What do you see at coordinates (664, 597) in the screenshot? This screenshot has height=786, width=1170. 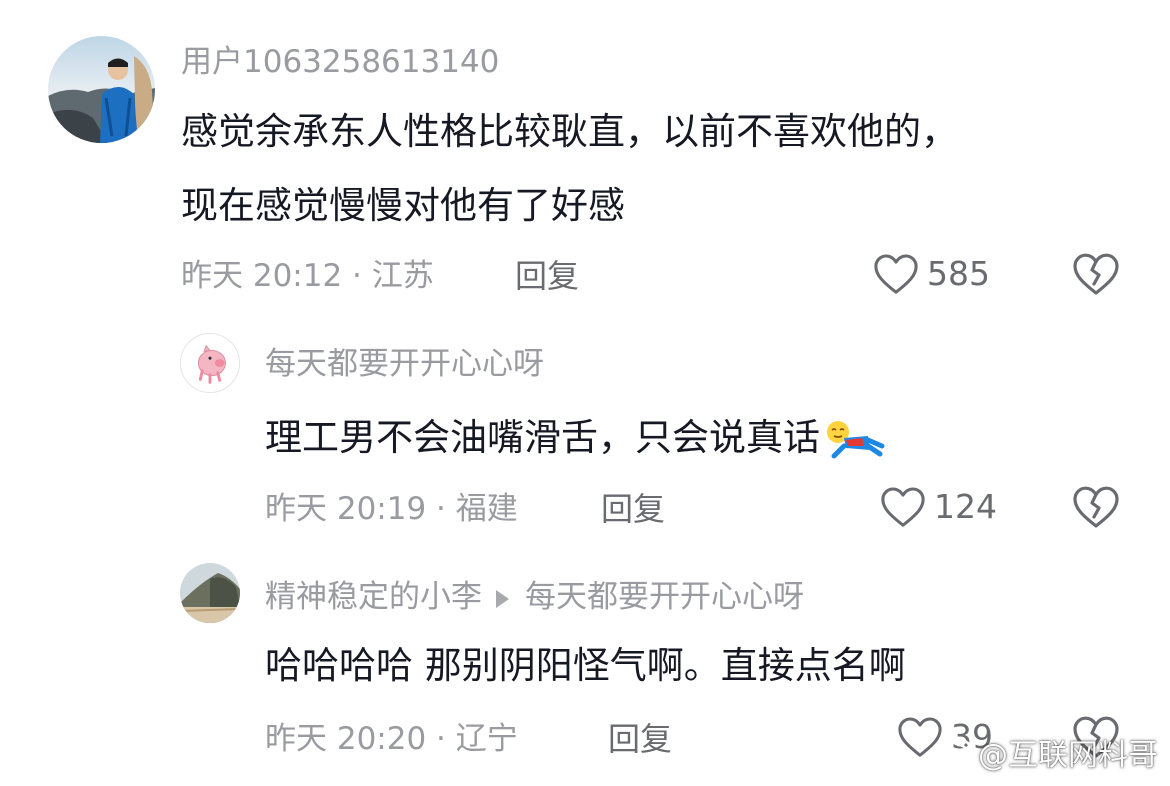 I see `reply-to-username: 每天都要开开心心呀` at bounding box center [664, 597].